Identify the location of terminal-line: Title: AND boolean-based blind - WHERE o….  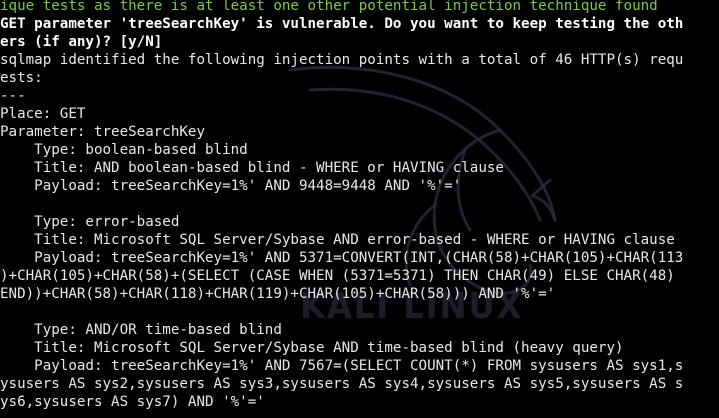
(252, 168).